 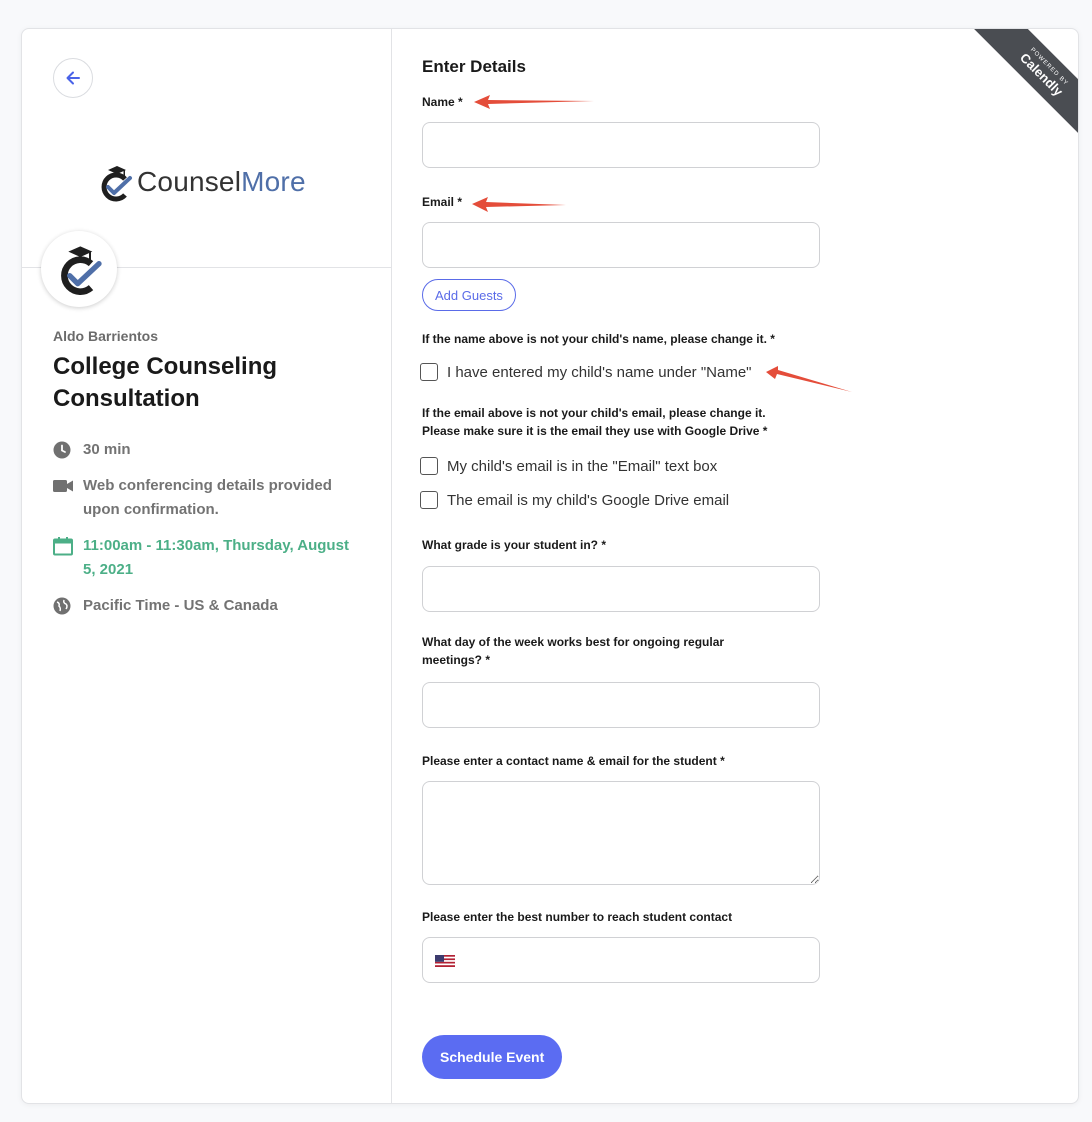 I want to click on email-input, so click(x=621, y=245).